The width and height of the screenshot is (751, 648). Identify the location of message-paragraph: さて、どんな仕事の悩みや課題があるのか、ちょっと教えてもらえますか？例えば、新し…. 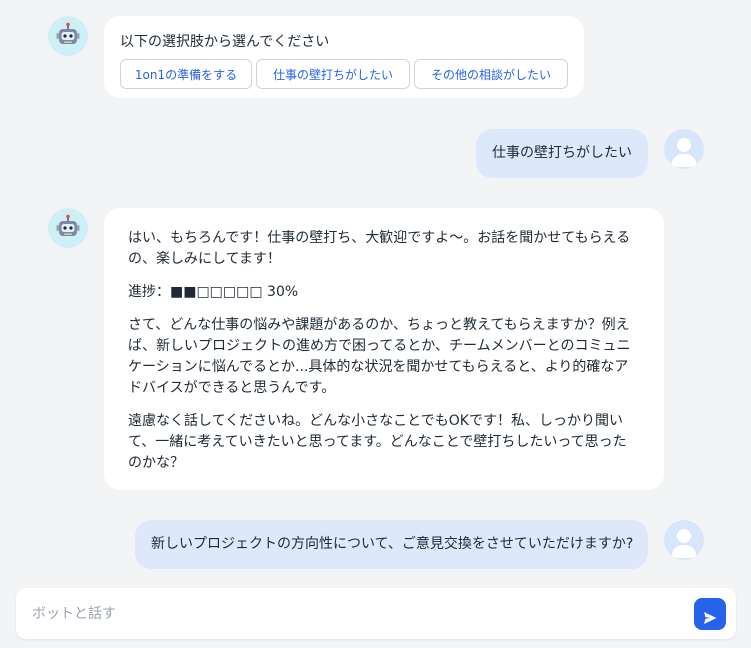
(379, 356).